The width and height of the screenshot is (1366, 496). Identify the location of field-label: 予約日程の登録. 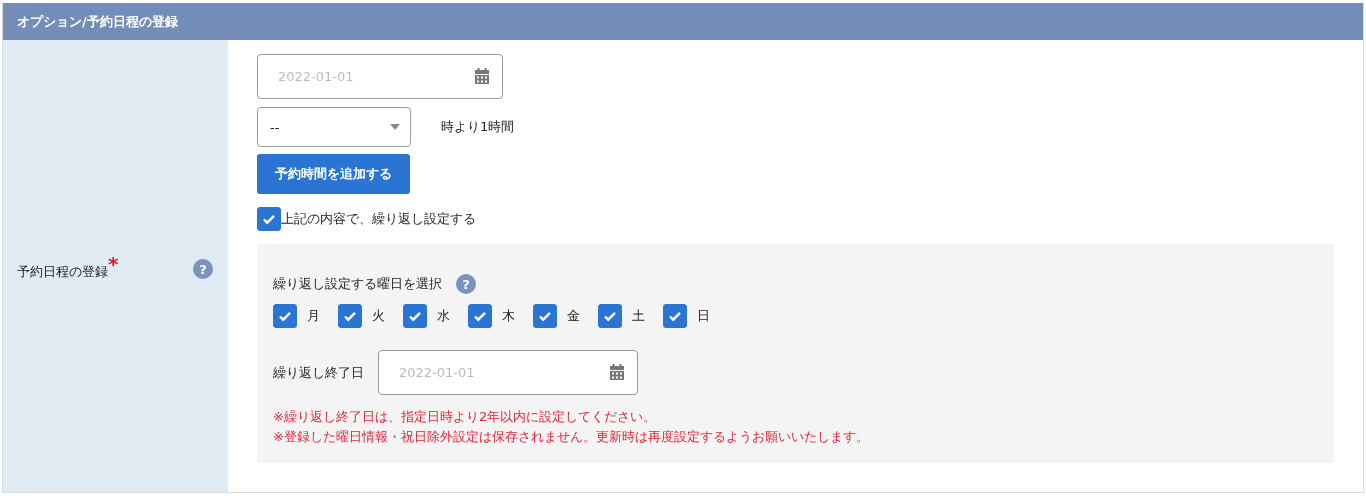
(62, 272).